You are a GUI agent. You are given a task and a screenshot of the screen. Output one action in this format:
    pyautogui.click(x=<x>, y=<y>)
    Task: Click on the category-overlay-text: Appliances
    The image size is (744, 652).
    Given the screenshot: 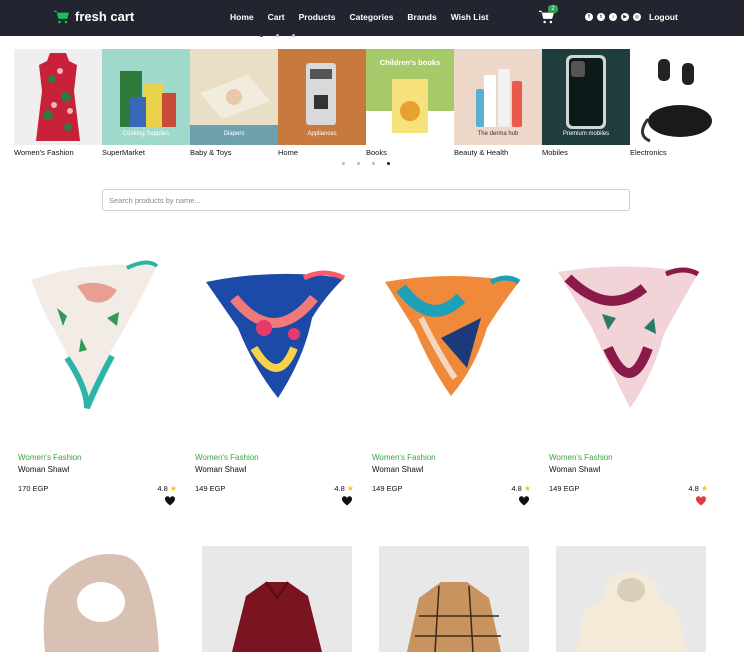 What is the action you would take?
    pyautogui.click(x=322, y=134)
    